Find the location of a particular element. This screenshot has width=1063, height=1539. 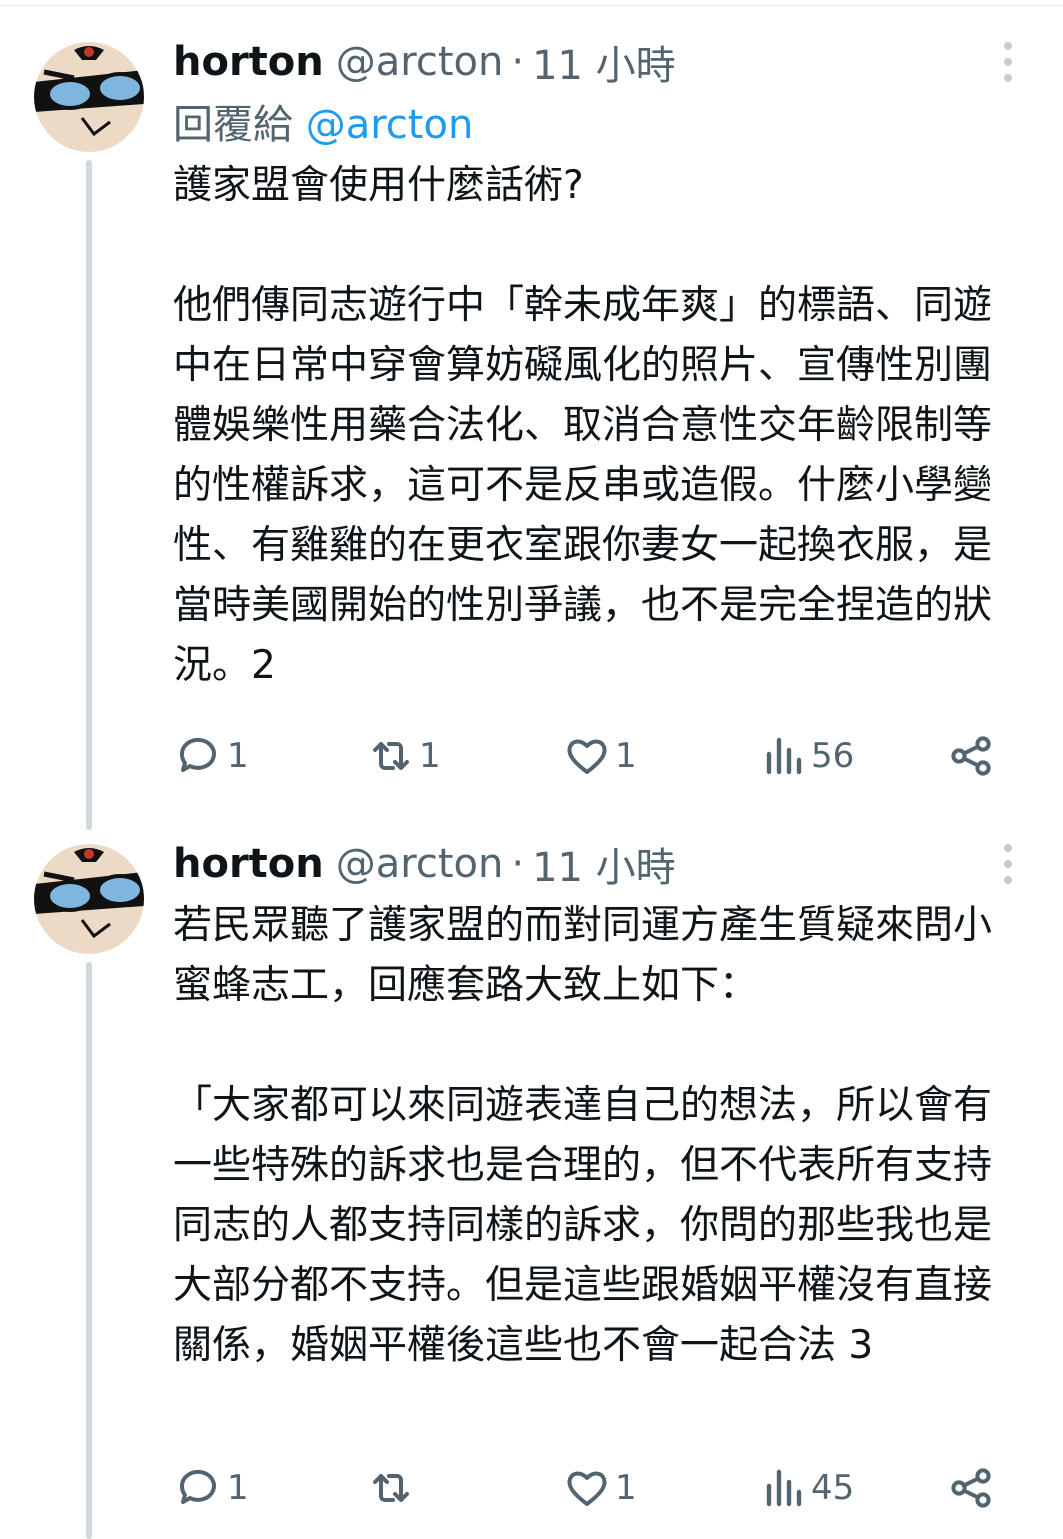

view-count: 45 is located at coordinates (833, 1488).